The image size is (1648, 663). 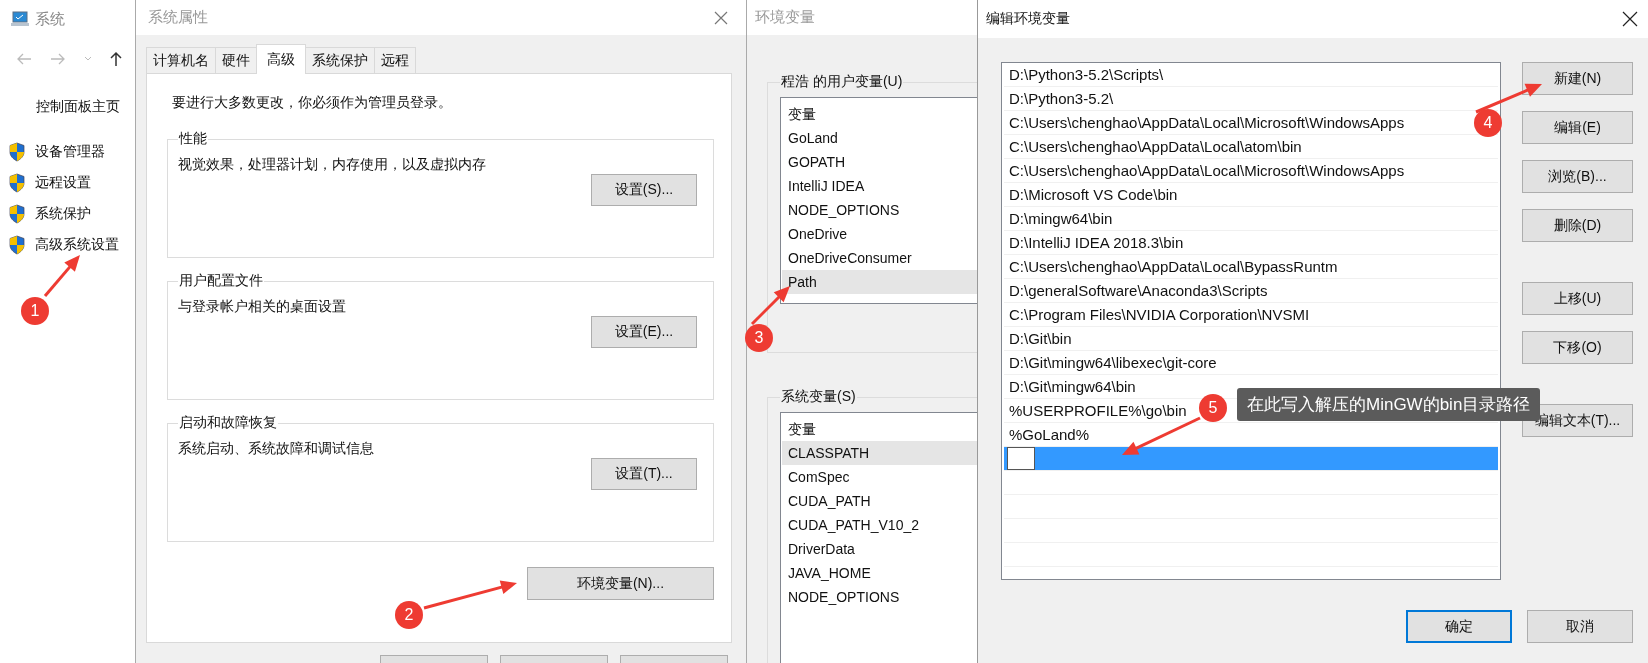 I want to click on window-title: 系统, so click(x=50, y=19).